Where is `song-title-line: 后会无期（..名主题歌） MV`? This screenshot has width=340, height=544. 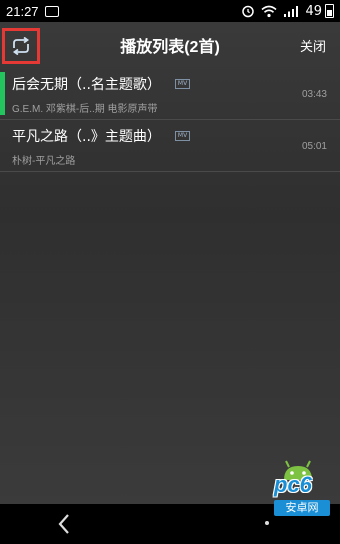 song-title-line: 后会无期（..名主题歌） MV is located at coordinates (101, 84).